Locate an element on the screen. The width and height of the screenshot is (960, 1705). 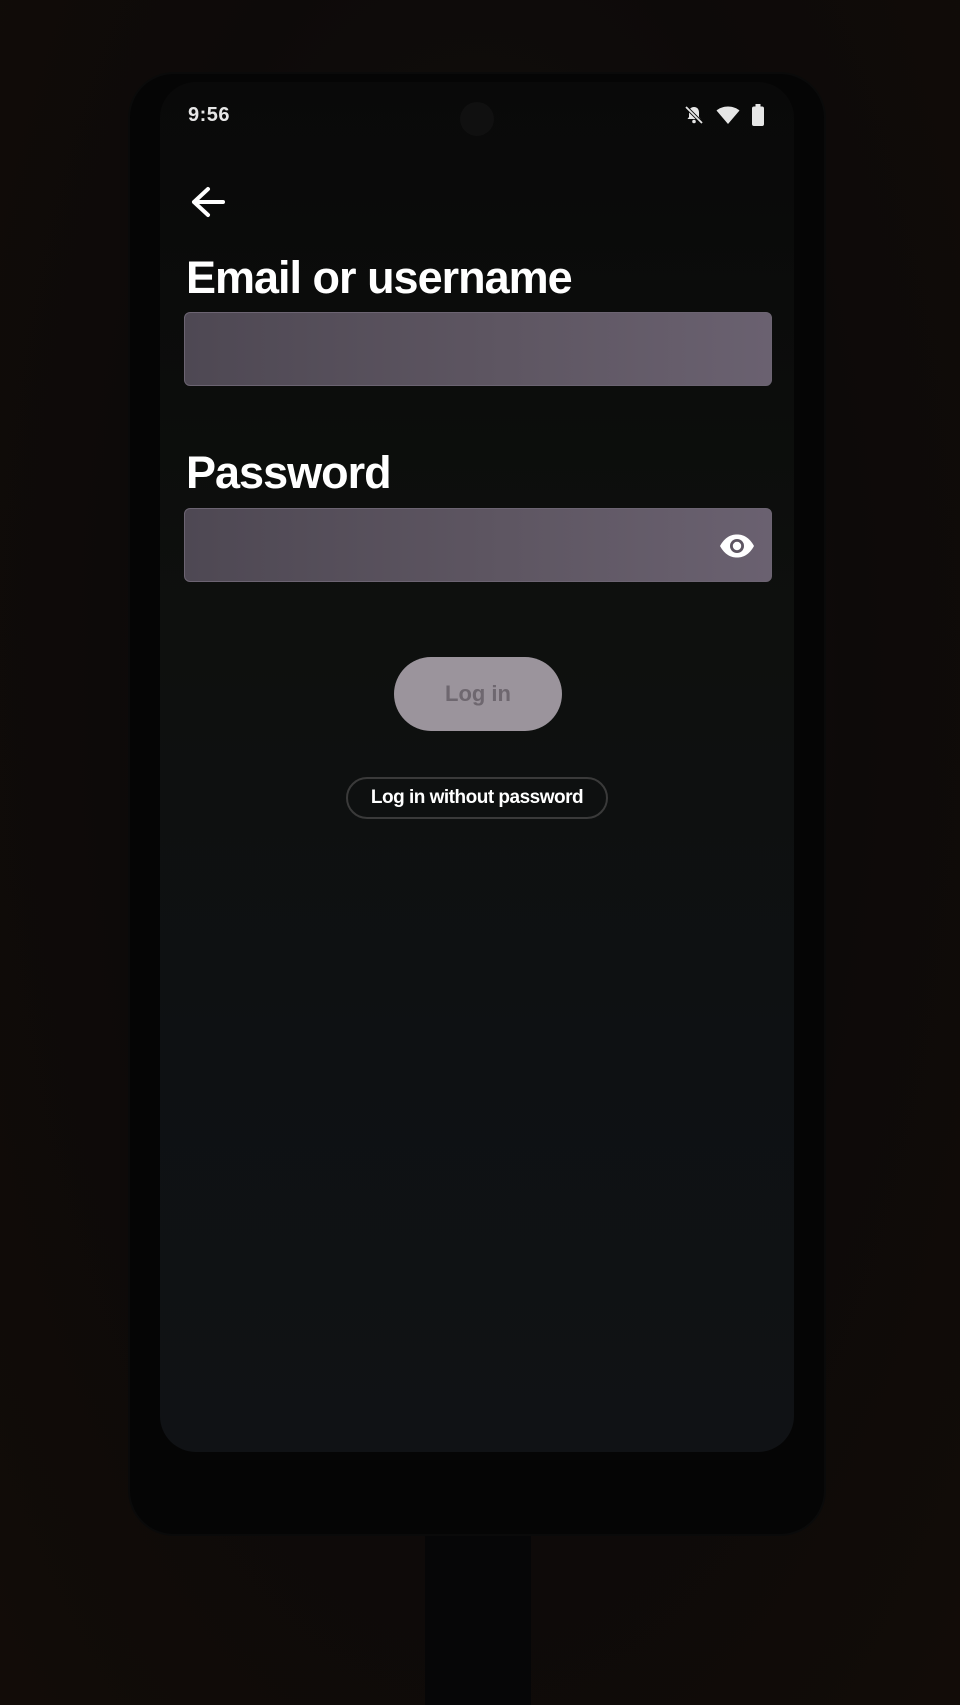
arrow-left-icon is located at coordinates (208, 202).